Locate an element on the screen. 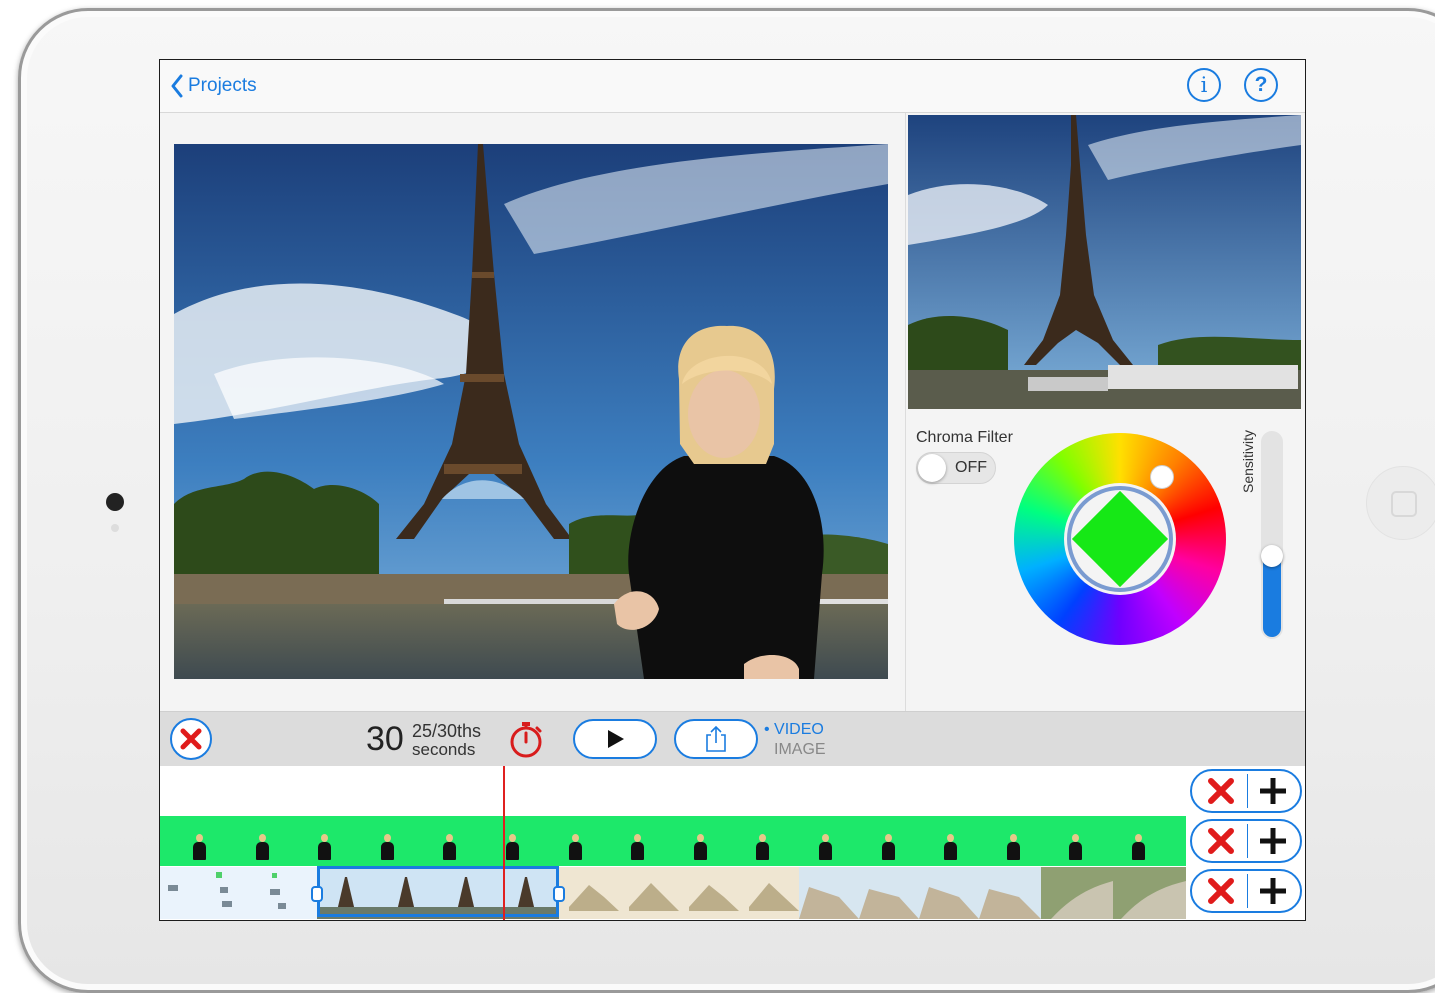 Image resolution: width=1435 pixels, height=993 pixels. chroma-filter-toggle: OFF is located at coordinates (956, 468).